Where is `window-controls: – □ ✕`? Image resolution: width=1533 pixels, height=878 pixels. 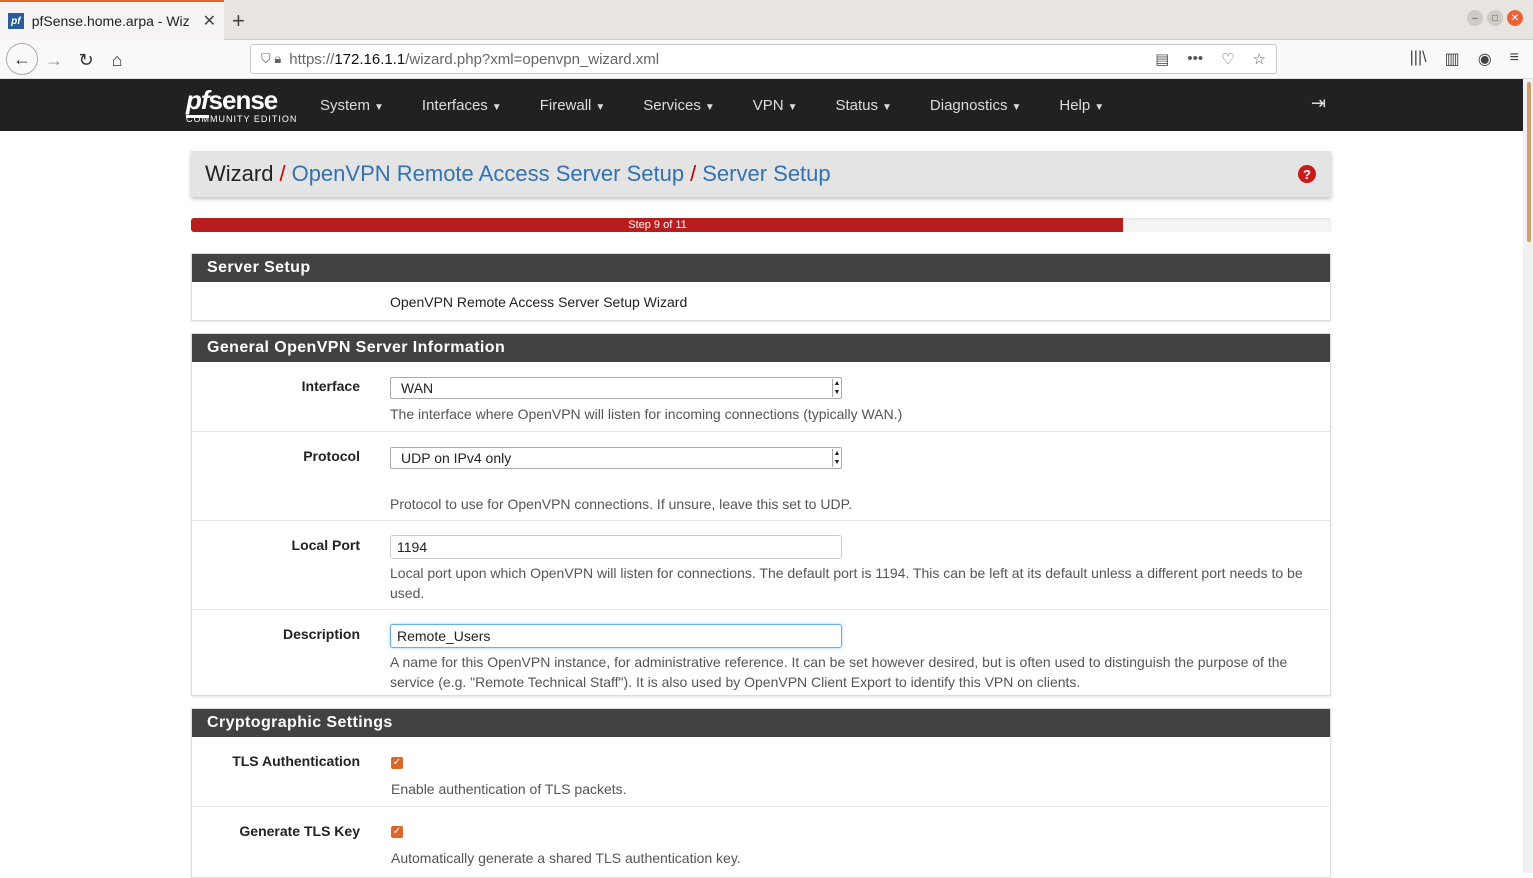 window-controls: – □ ✕ is located at coordinates (1495, 18).